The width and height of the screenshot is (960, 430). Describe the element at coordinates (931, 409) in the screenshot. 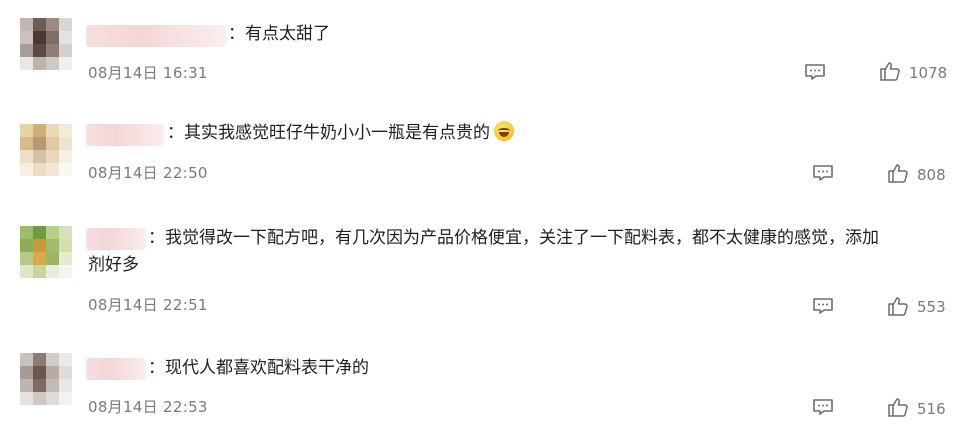

I see `like-count: 516` at that location.